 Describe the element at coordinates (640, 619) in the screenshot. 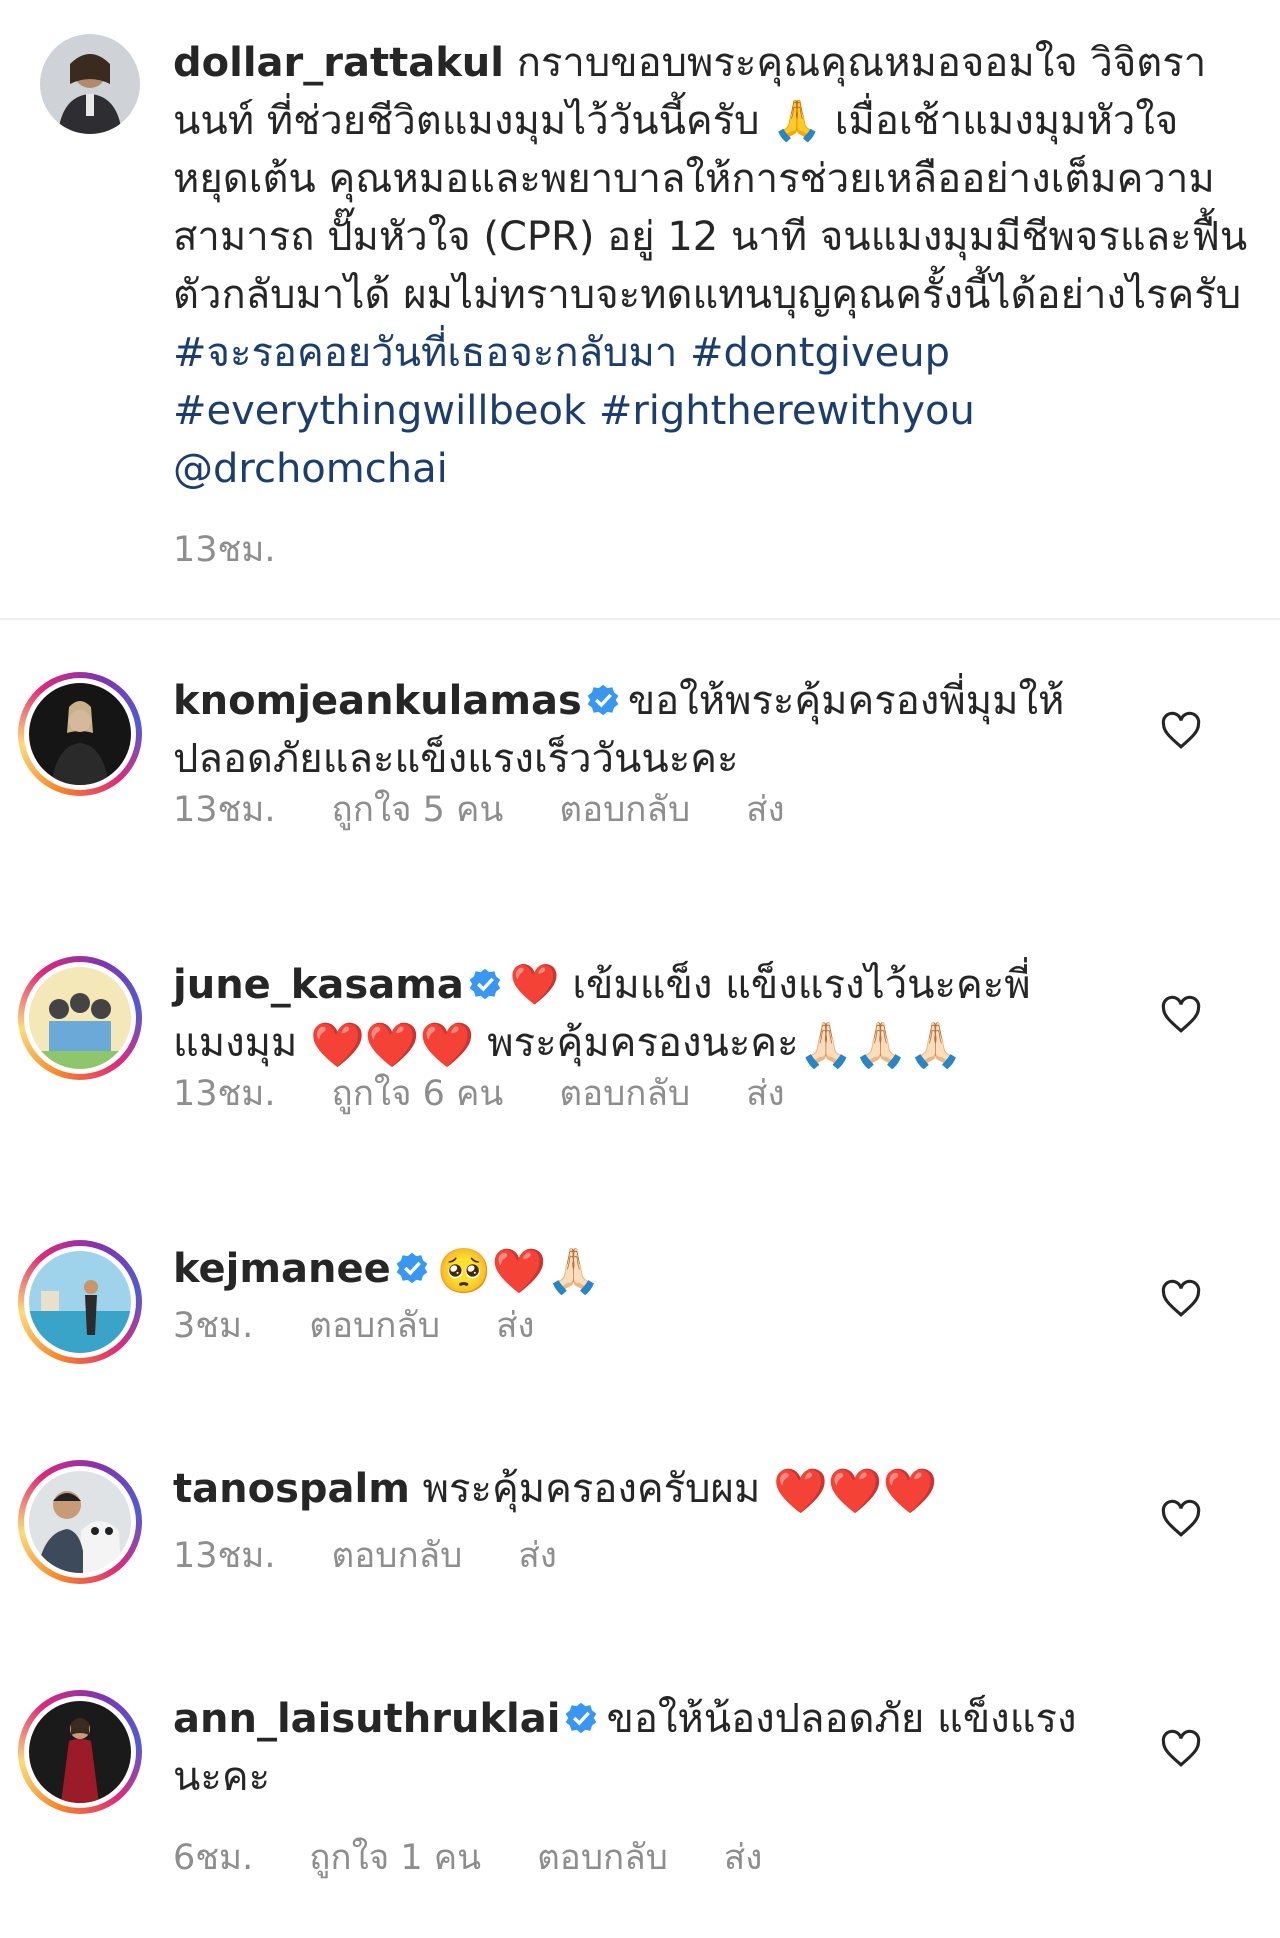

I see `divider` at that location.